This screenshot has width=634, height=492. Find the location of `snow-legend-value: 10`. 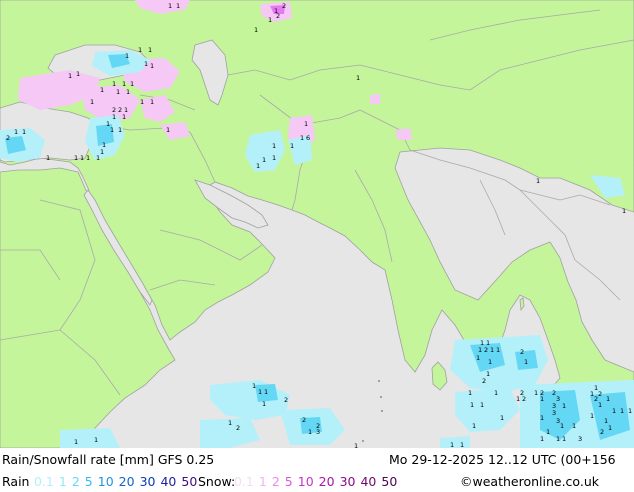

snow-legend-value: 10 is located at coordinates (305, 481).